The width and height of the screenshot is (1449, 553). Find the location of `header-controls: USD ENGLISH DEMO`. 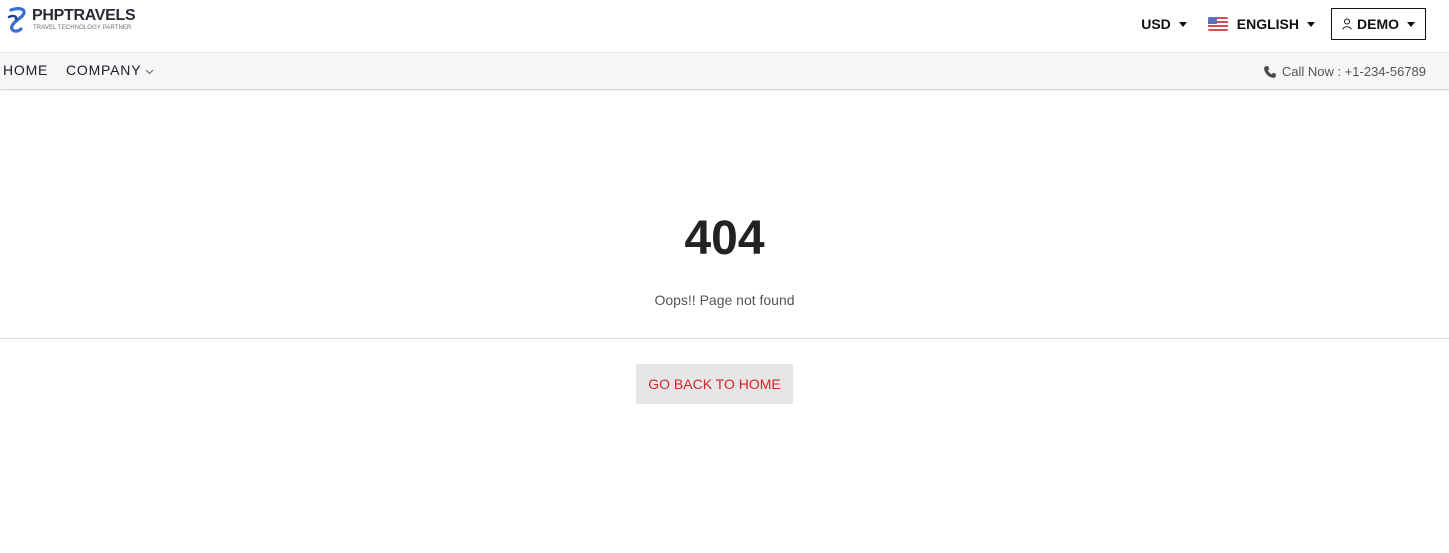

header-controls: USD ENGLISH DEMO is located at coordinates (1283, 24).